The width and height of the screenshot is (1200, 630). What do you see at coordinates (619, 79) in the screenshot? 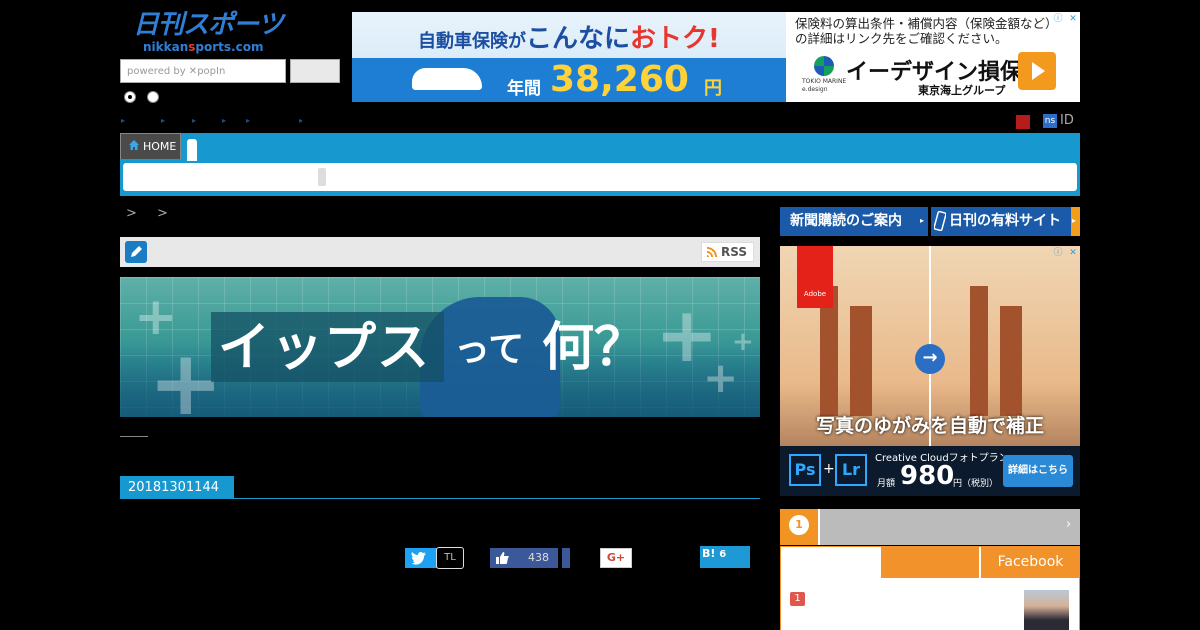
I see `ad-price: 38,260` at bounding box center [619, 79].